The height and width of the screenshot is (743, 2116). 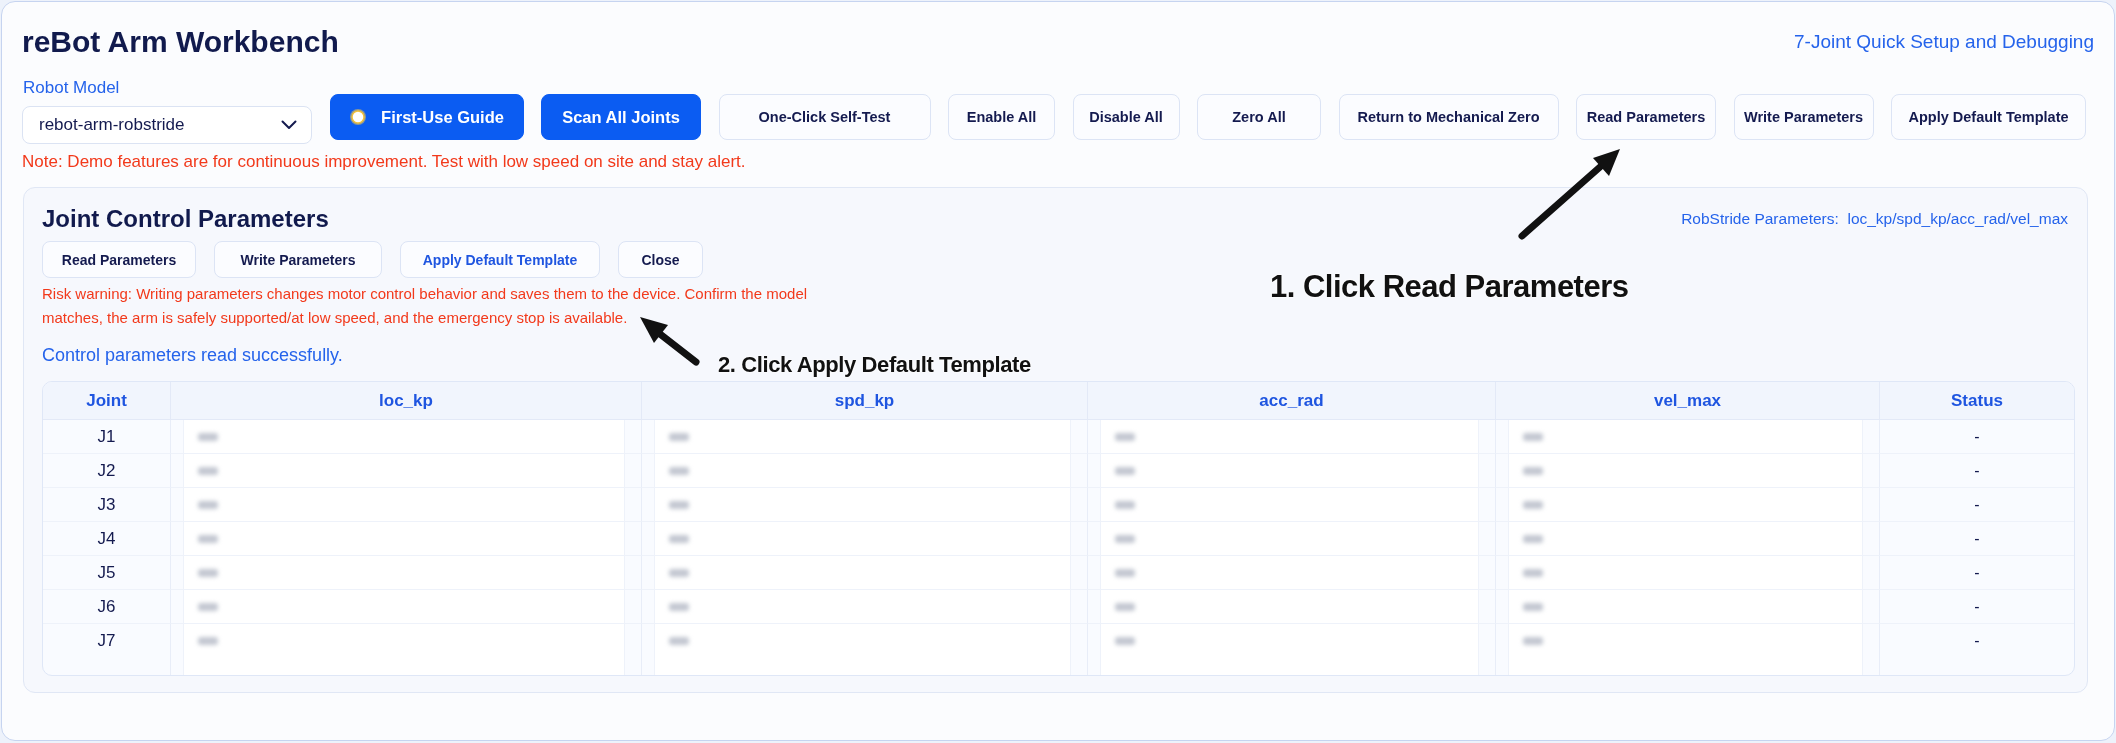 I want to click on status-message: Control parameters read successfully., so click(x=192, y=355).